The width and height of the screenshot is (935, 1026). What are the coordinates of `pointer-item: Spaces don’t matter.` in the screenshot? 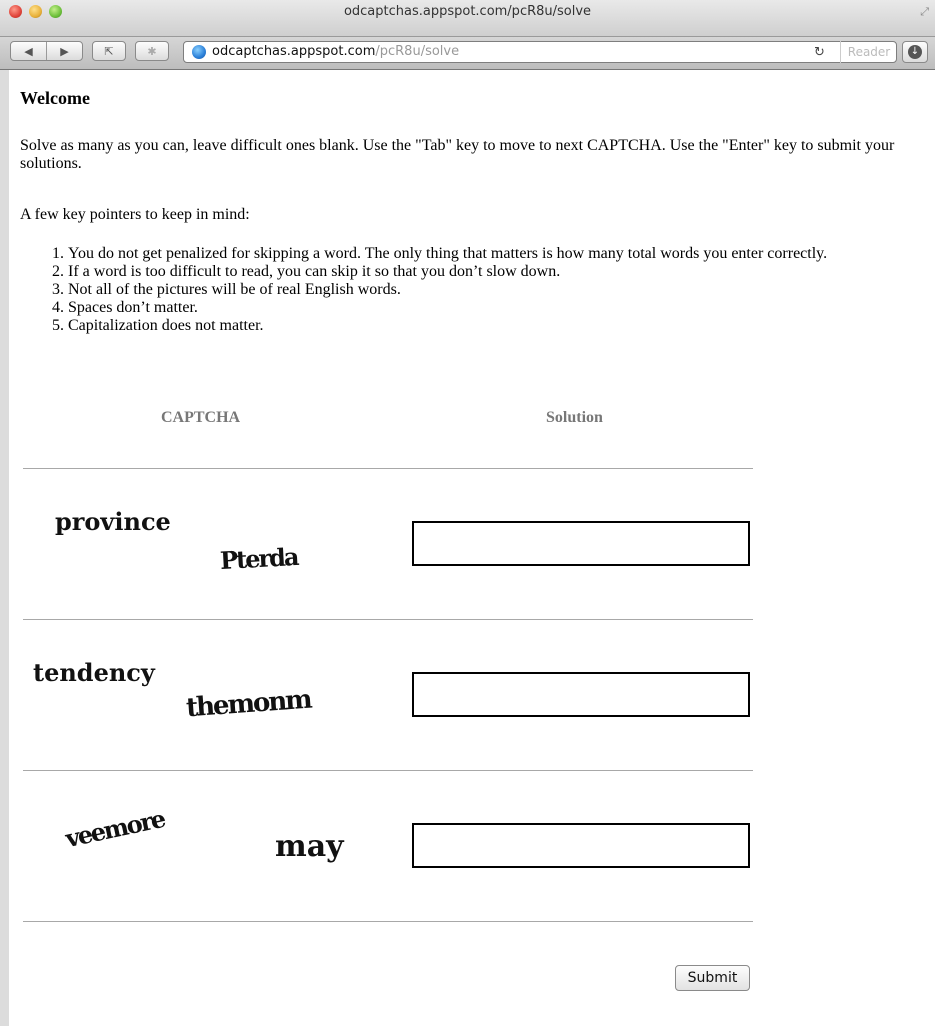 It's located at (489, 308).